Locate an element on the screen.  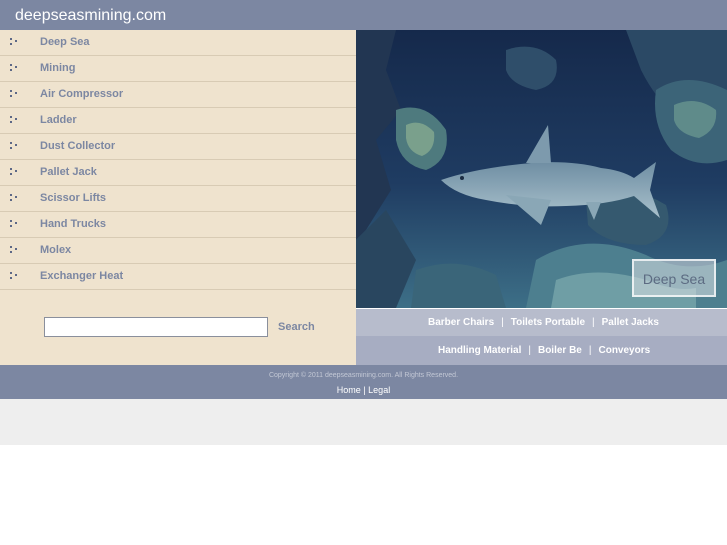
sidebar-item-mining: Mining is located at coordinates (178, 69).